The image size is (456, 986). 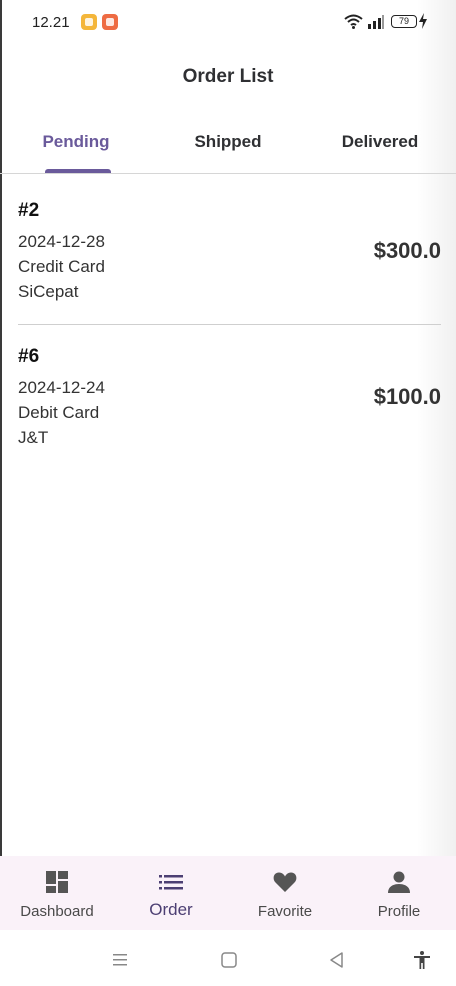 I want to click on tab-delivered: Delivered, so click(x=380, y=145).